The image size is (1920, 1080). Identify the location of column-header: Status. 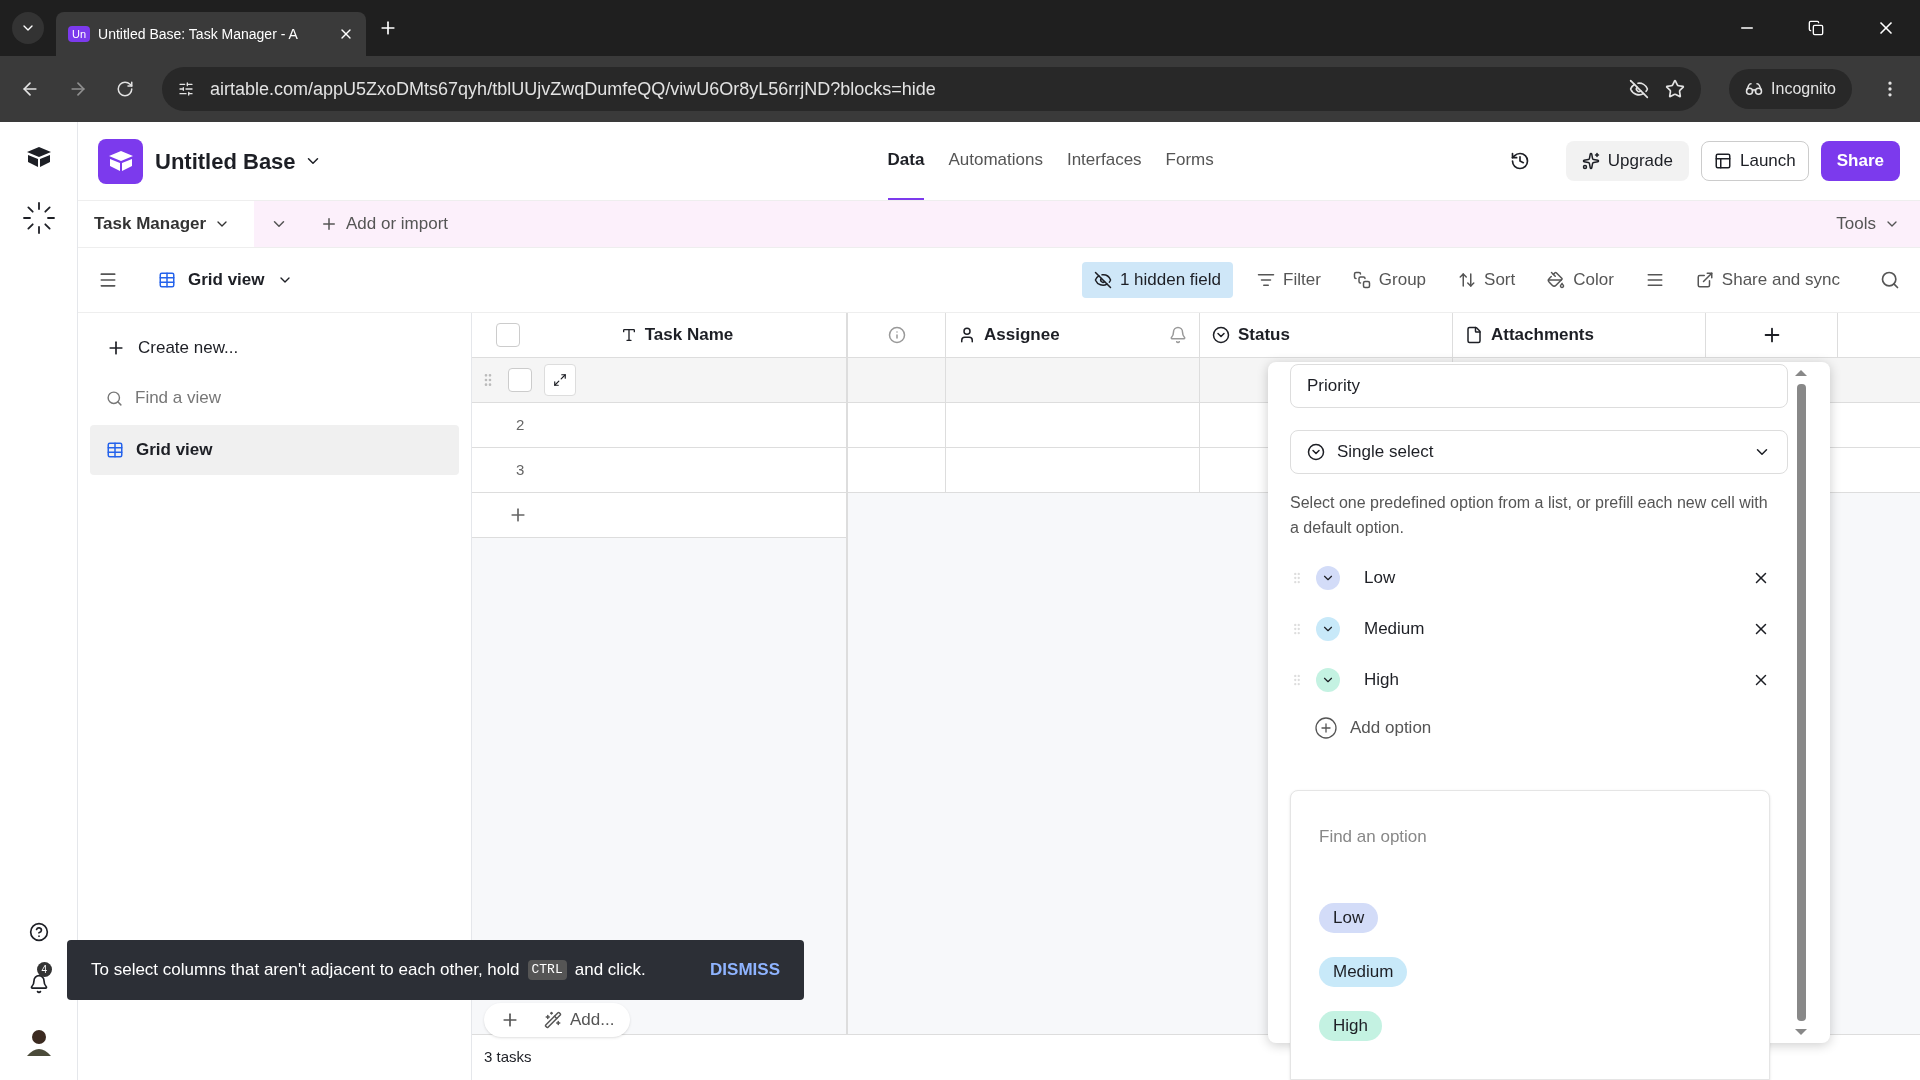
(1326, 335).